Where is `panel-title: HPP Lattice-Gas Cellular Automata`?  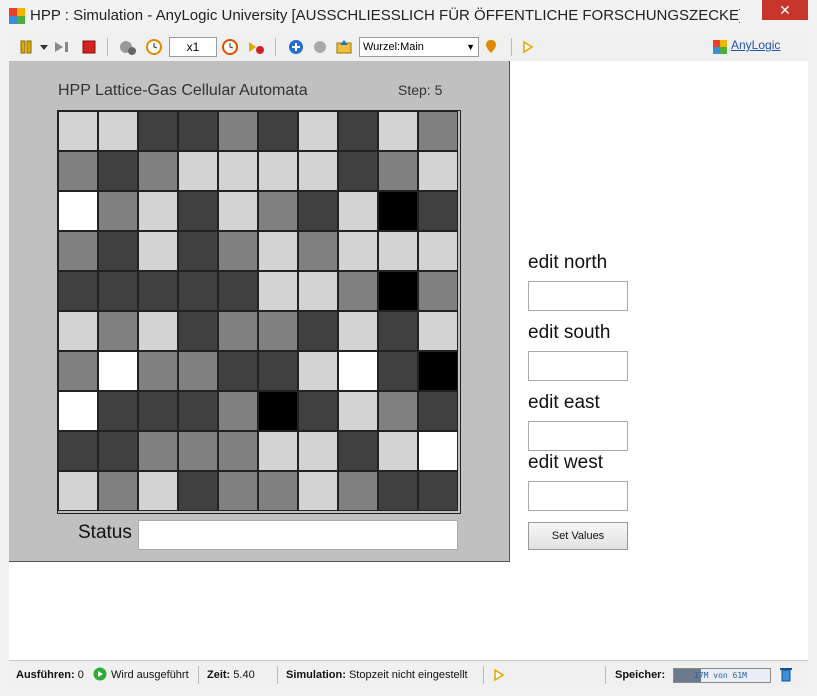 panel-title: HPP Lattice-Gas Cellular Automata is located at coordinates (183, 90).